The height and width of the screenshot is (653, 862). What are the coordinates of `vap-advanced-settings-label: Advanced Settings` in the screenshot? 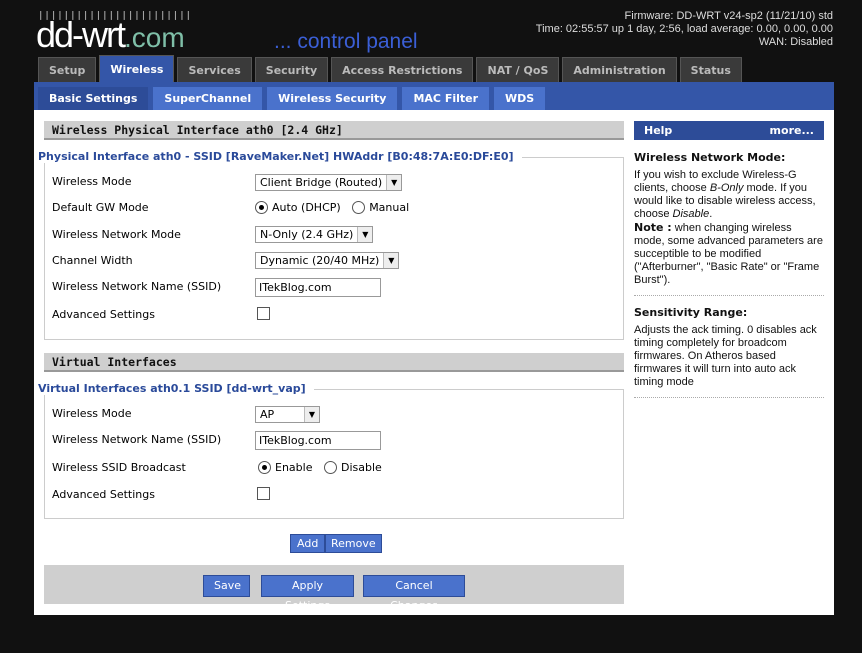 It's located at (103, 494).